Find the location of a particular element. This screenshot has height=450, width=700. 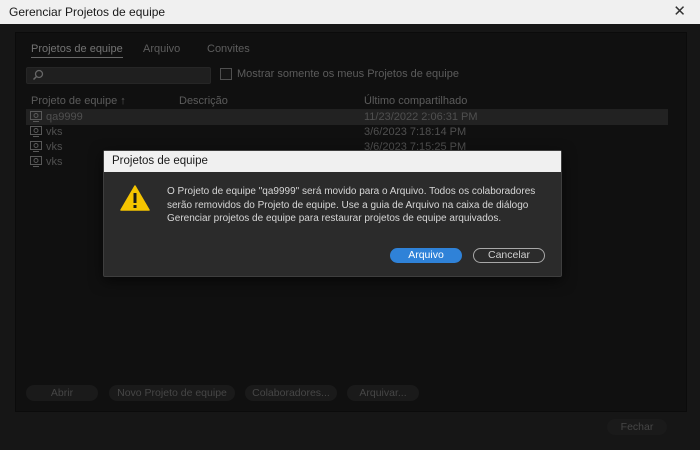

dialog-title: Projetos de equipe is located at coordinates (160, 161).